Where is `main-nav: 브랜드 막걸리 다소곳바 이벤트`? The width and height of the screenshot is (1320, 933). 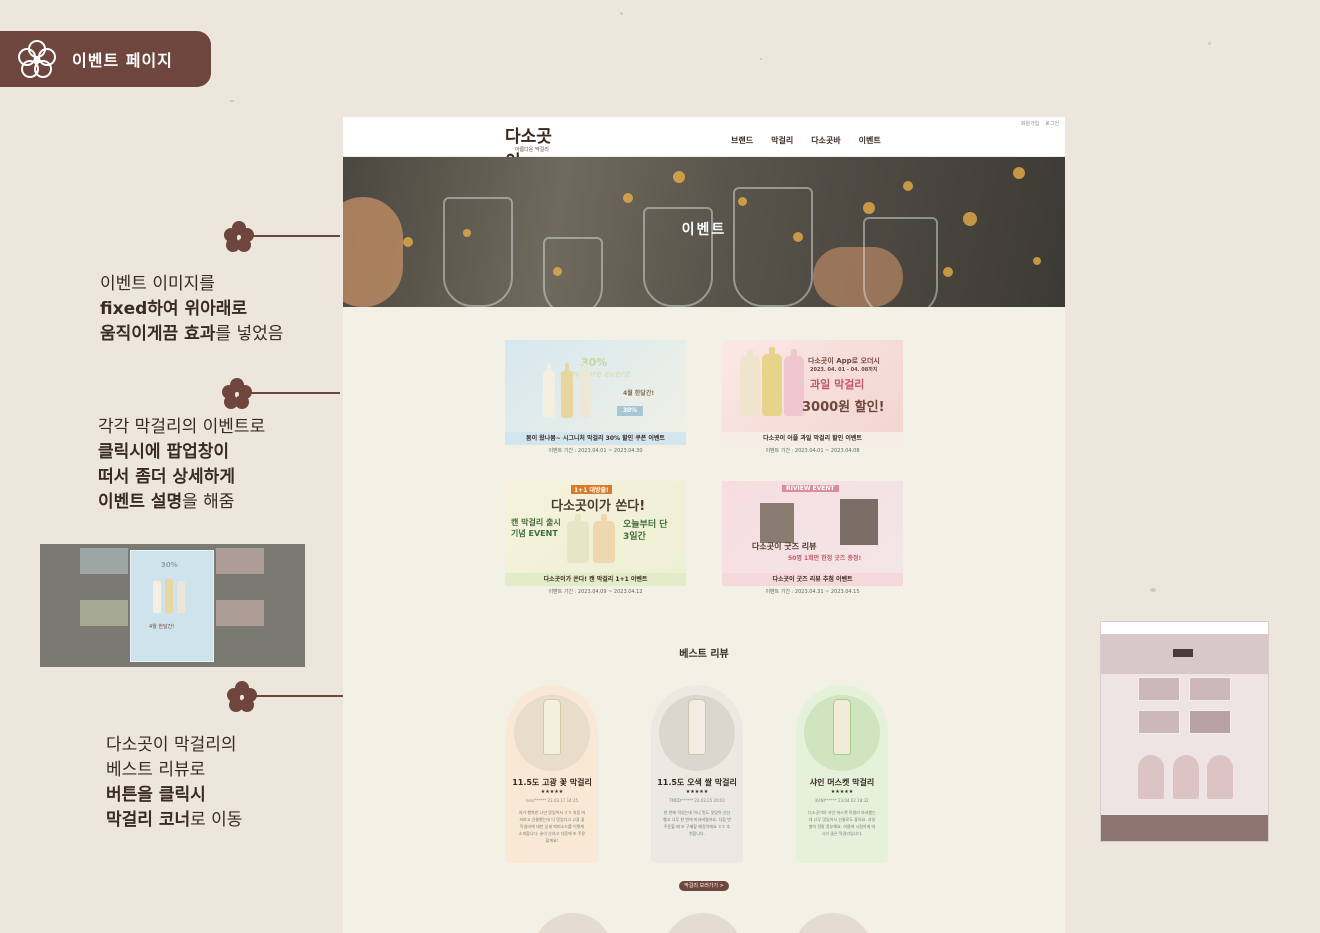
main-nav: 브랜드 막걸리 다소곳바 이벤트 is located at coordinates (806, 140).